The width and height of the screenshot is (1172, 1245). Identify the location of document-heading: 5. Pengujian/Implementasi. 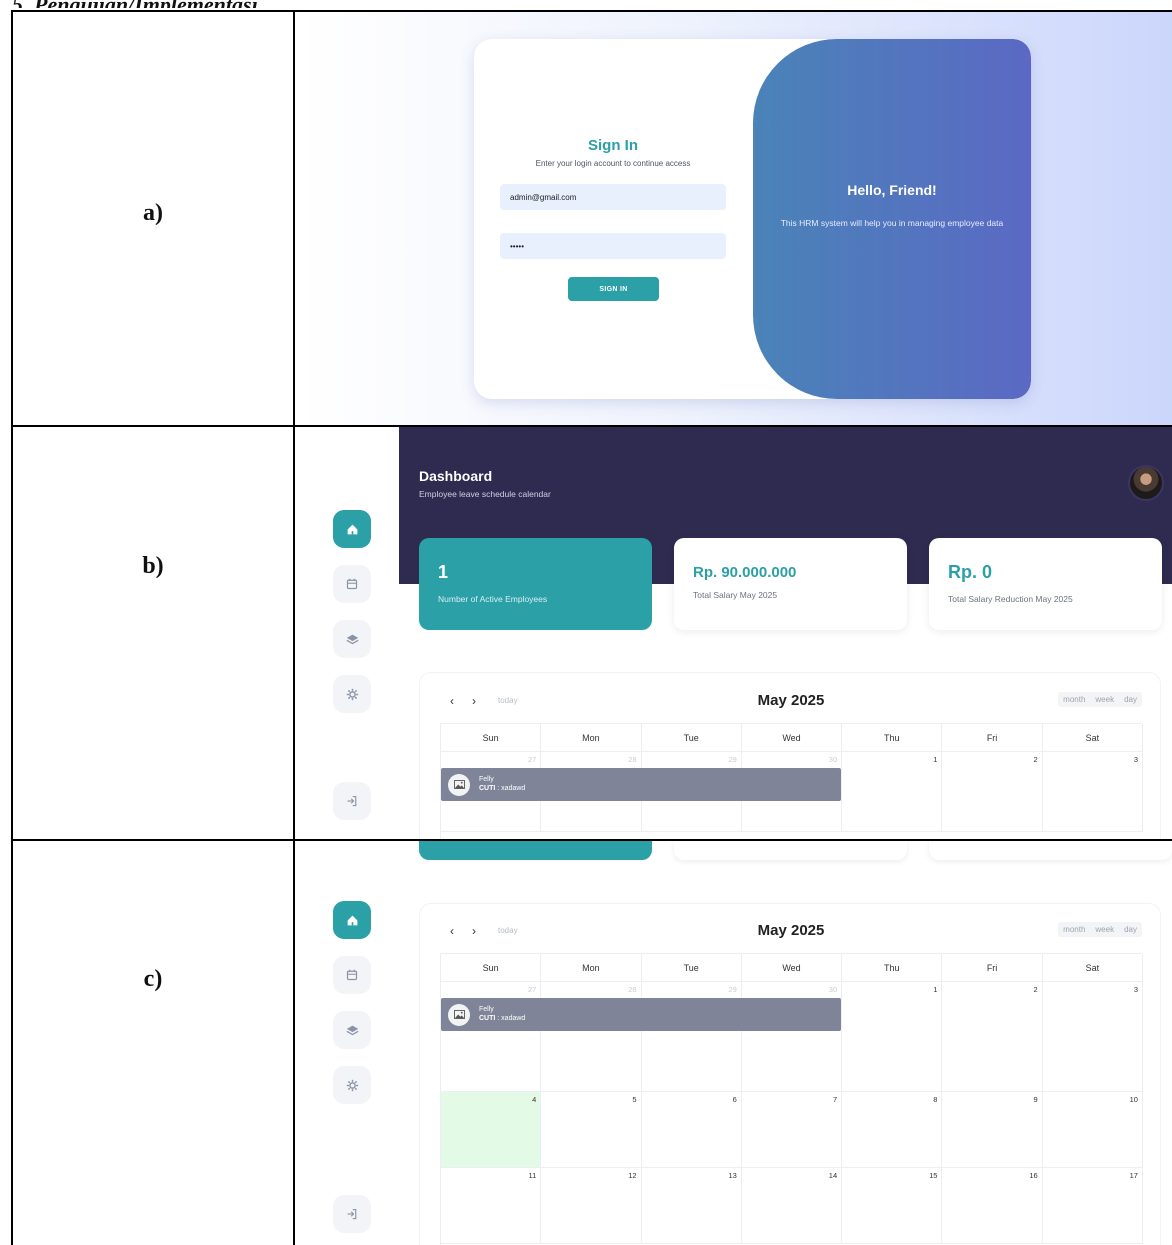
(135, 4).